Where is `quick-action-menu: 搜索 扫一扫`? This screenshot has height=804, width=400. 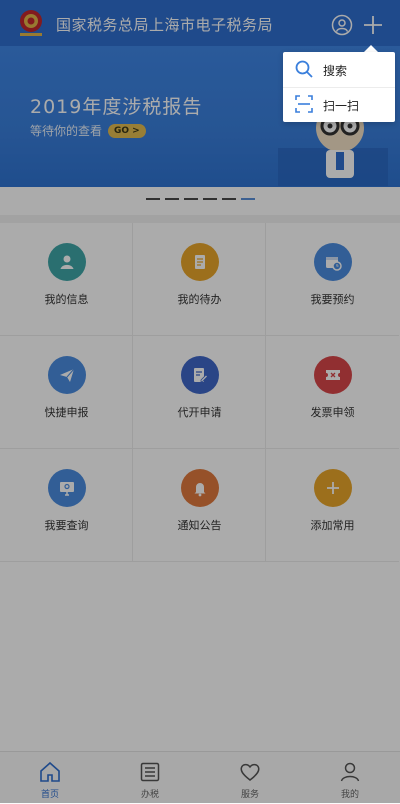 quick-action-menu: 搜索 扫一扫 is located at coordinates (339, 87).